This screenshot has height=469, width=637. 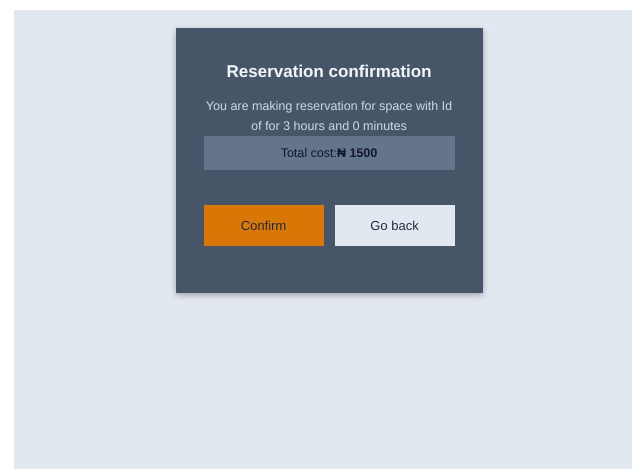 What do you see at coordinates (329, 72) in the screenshot?
I see `dialog-title: Reservation confirmation` at bounding box center [329, 72].